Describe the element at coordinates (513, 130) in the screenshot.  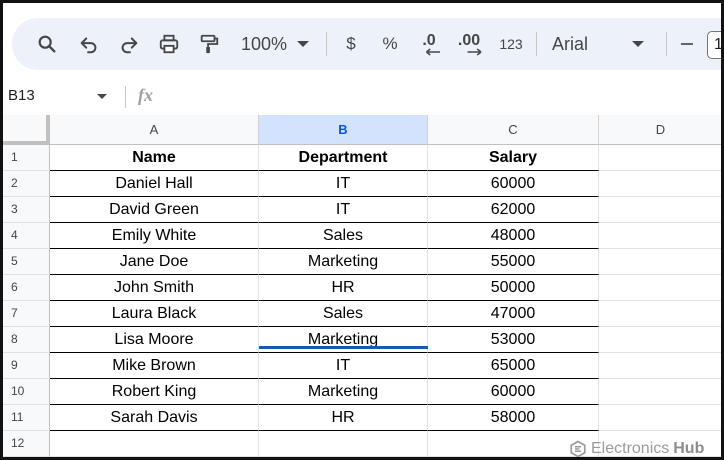
I see `column-header-c: C` at that location.